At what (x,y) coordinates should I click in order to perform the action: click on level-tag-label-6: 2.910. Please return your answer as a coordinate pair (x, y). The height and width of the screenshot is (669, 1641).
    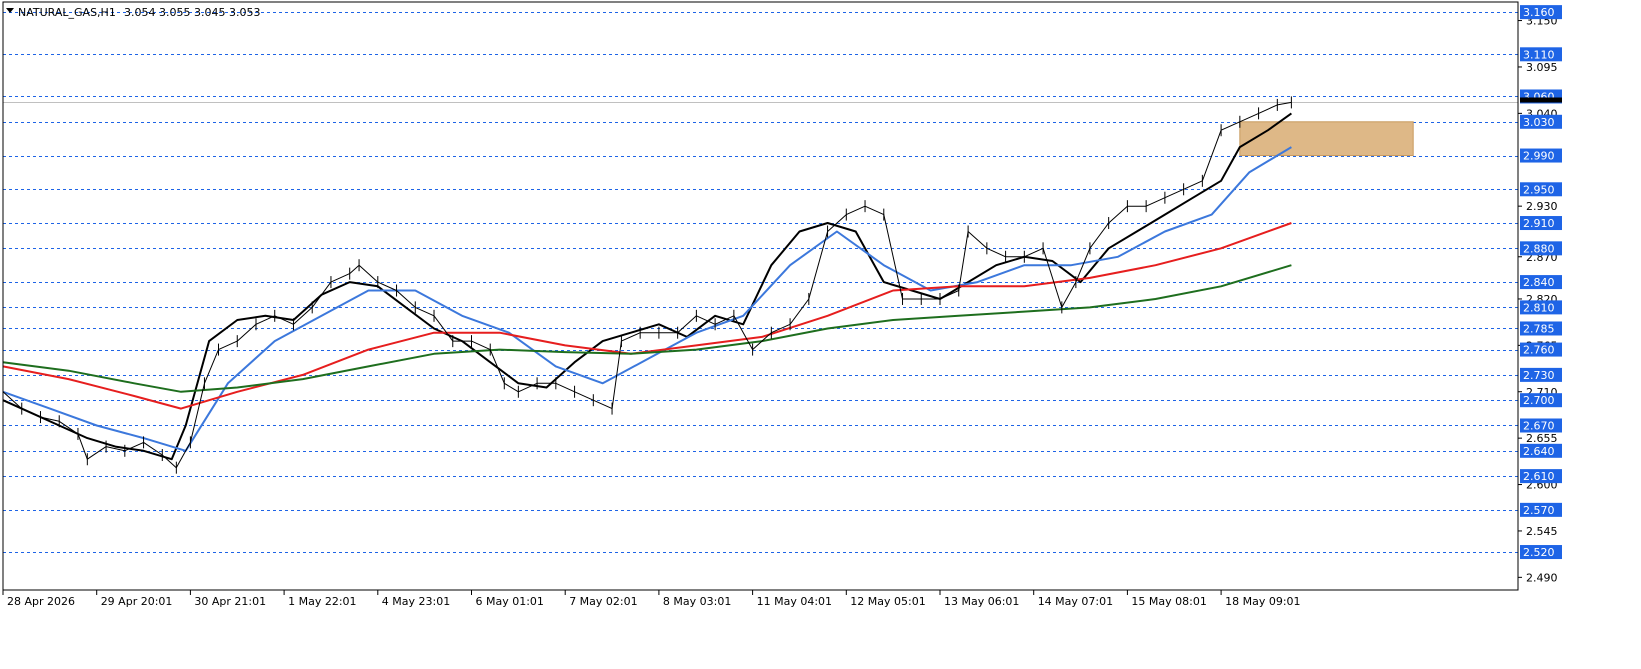
    Looking at the image, I should click on (1539, 223).